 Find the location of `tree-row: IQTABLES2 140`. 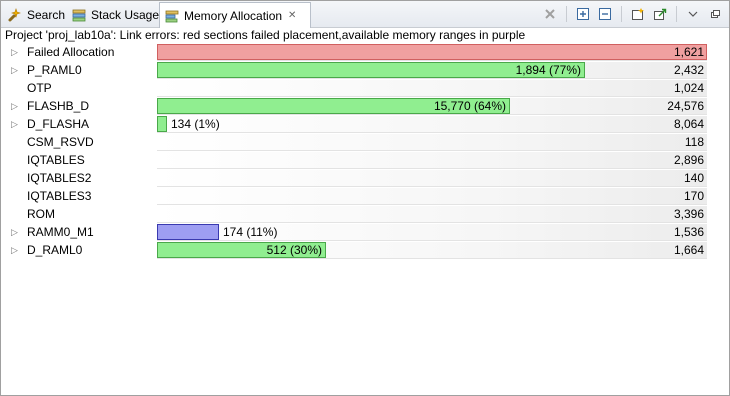

tree-row: IQTABLES2 140 is located at coordinates (365, 178).